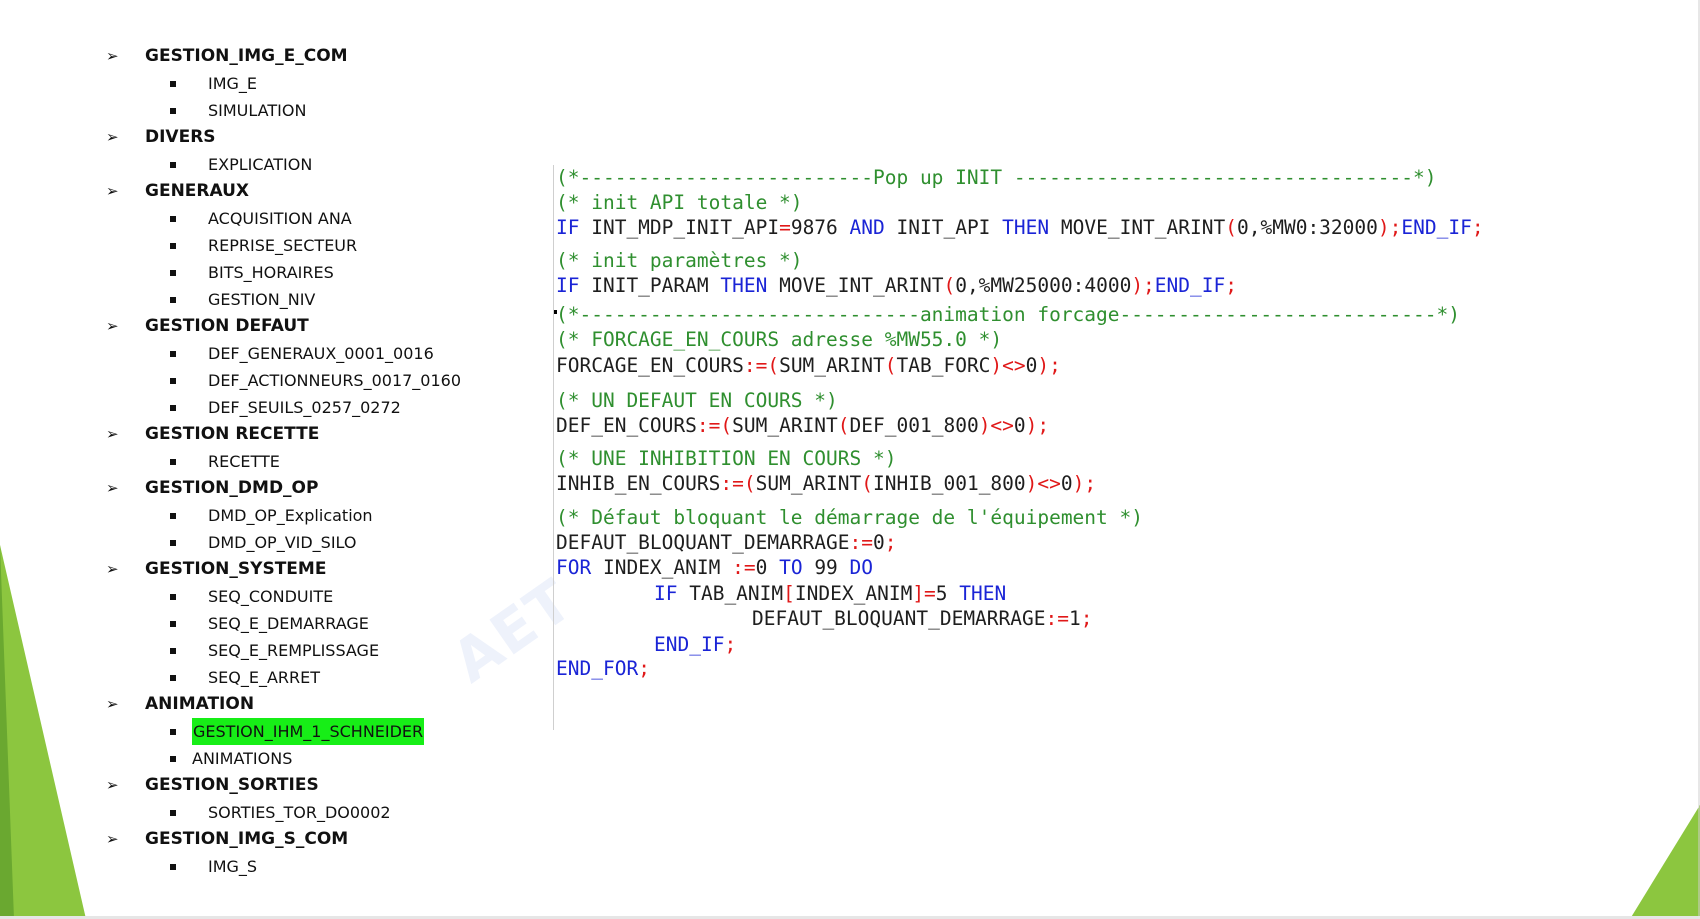  I want to click on highlighted-item-label: GESTION_IHM_1_SCHNEIDER, so click(308, 731).